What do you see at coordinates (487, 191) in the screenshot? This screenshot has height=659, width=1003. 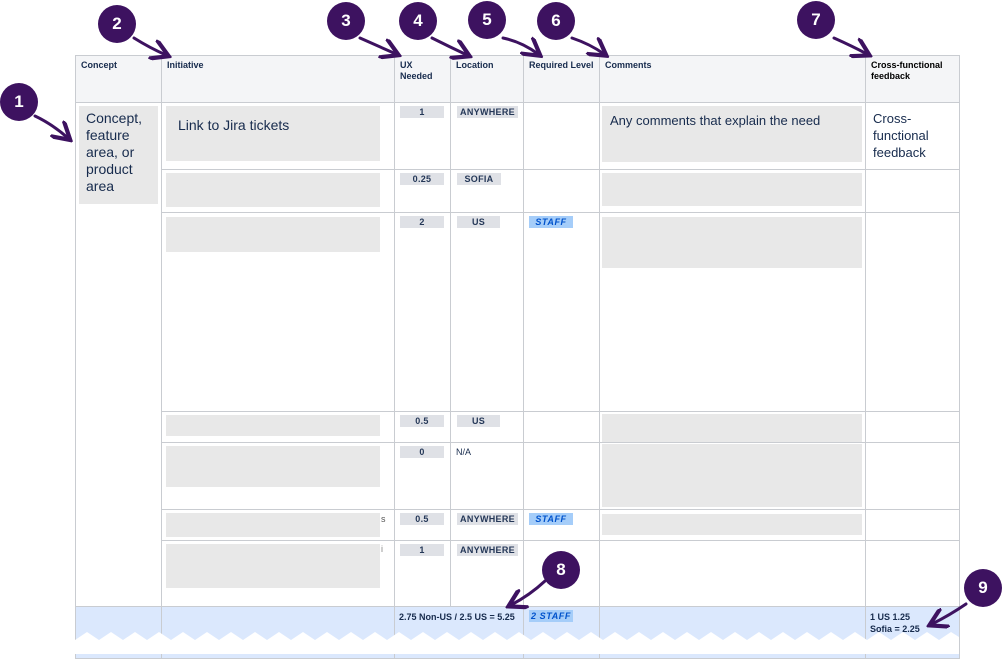 I see `location-cell: SOFIA` at bounding box center [487, 191].